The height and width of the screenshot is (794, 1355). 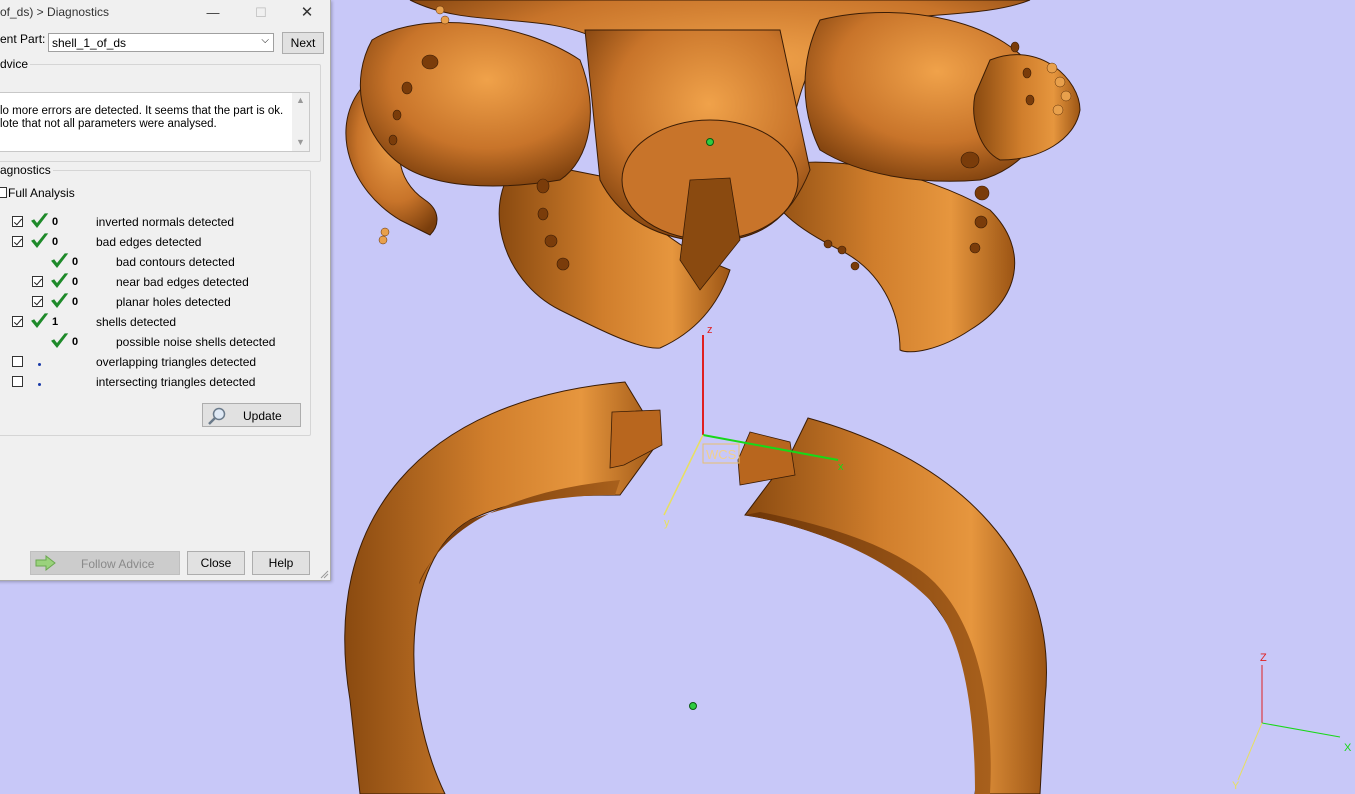 I want to click on arrow-right-icon, so click(x=45, y=563).